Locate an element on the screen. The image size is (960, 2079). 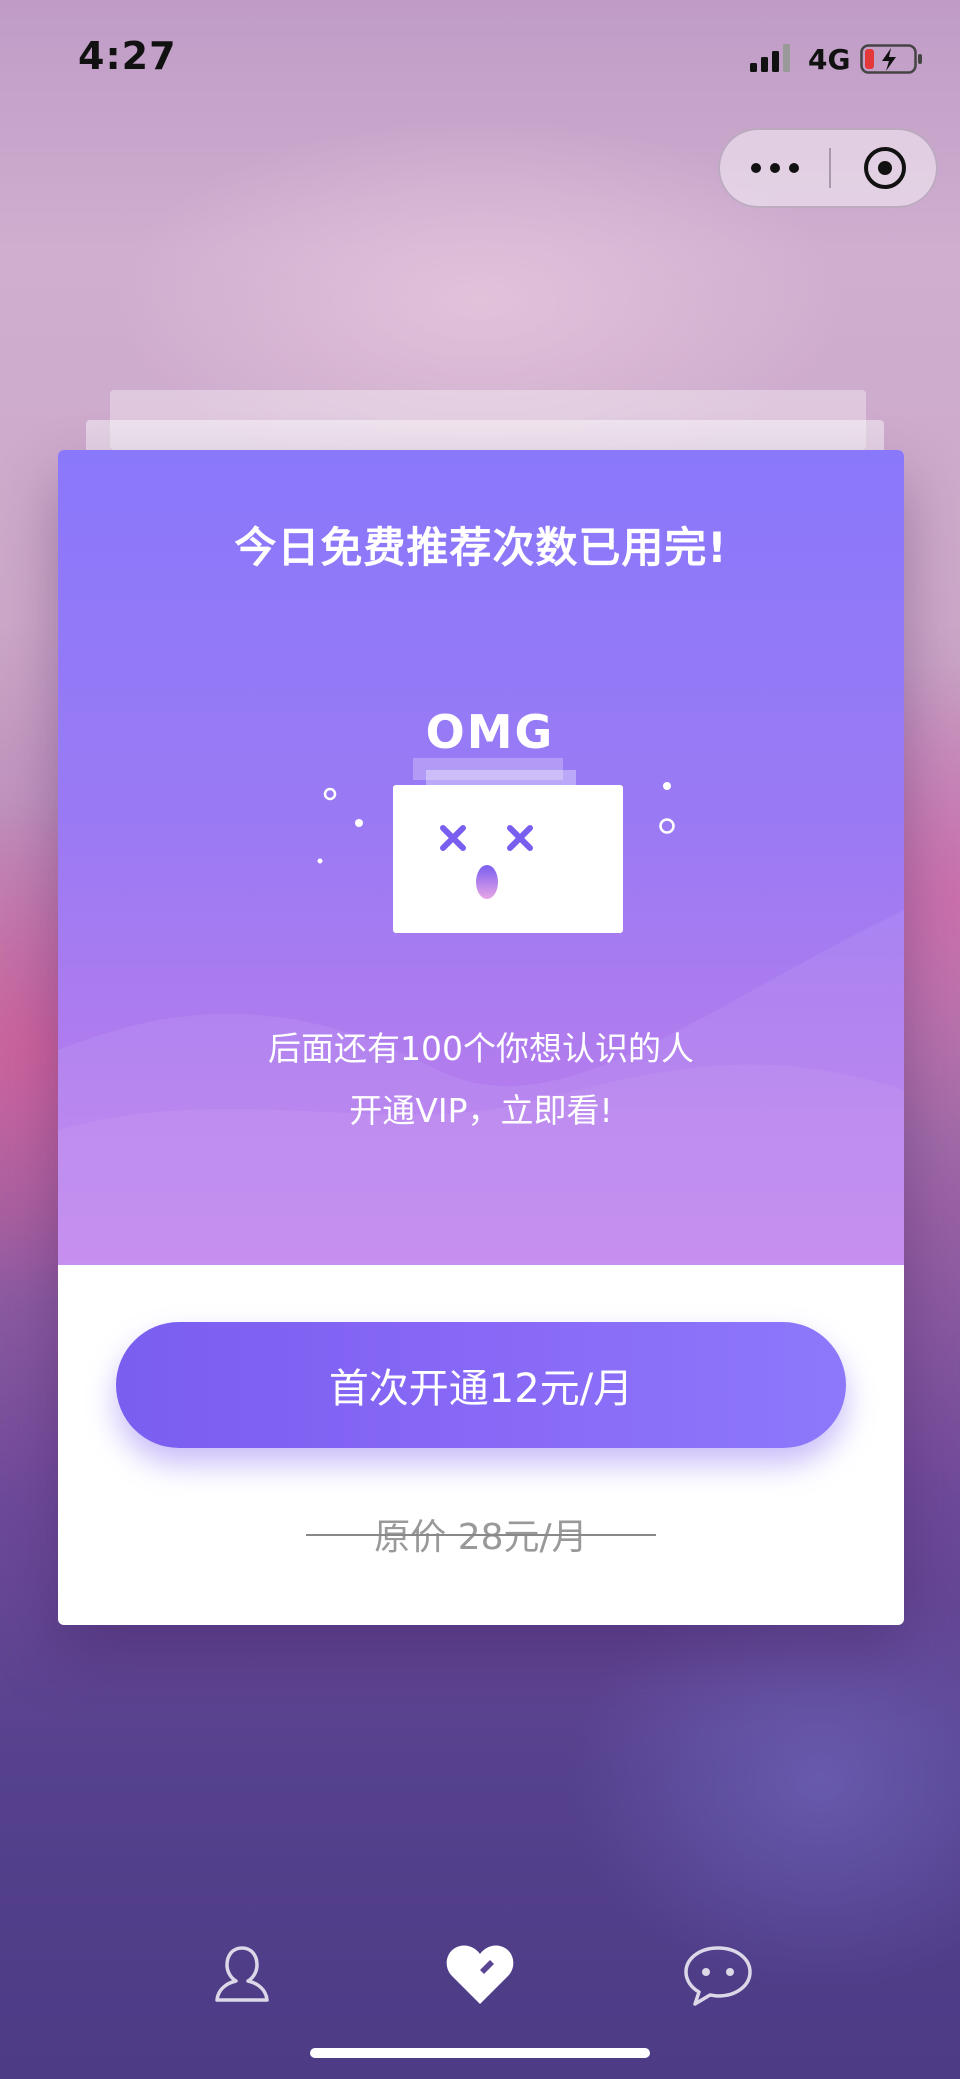
card-description-line-1: 后面还有100个你想认识的人 is located at coordinates (481, 1048).